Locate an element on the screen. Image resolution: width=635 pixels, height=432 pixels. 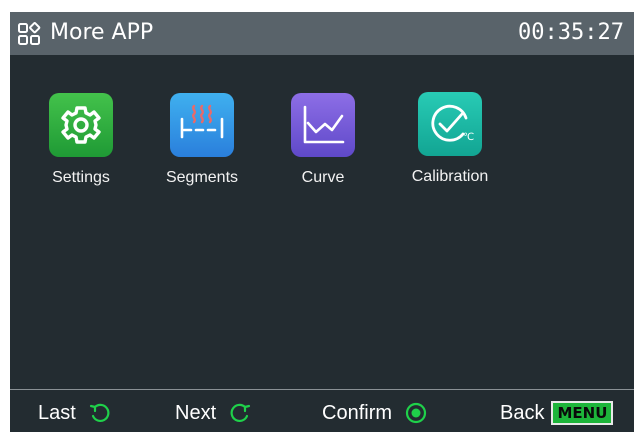
back-label: Back is located at coordinates (522, 412).